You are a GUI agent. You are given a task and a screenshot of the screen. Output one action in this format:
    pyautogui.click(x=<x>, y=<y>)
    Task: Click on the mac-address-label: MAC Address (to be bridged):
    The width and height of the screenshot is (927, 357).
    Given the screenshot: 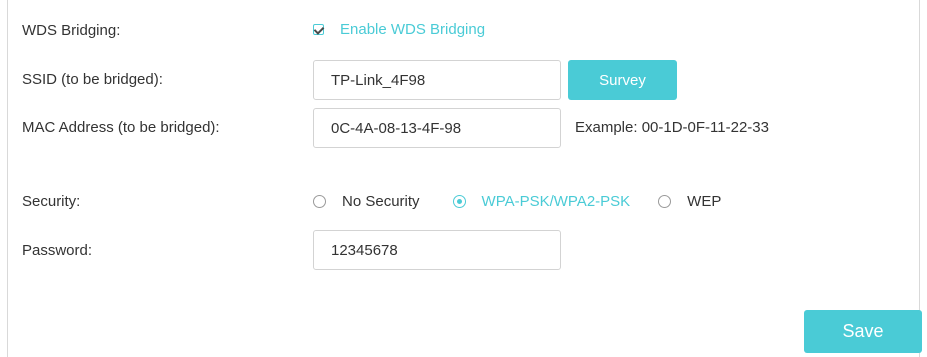 What is the action you would take?
    pyautogui.click(x=121, y=127)
    